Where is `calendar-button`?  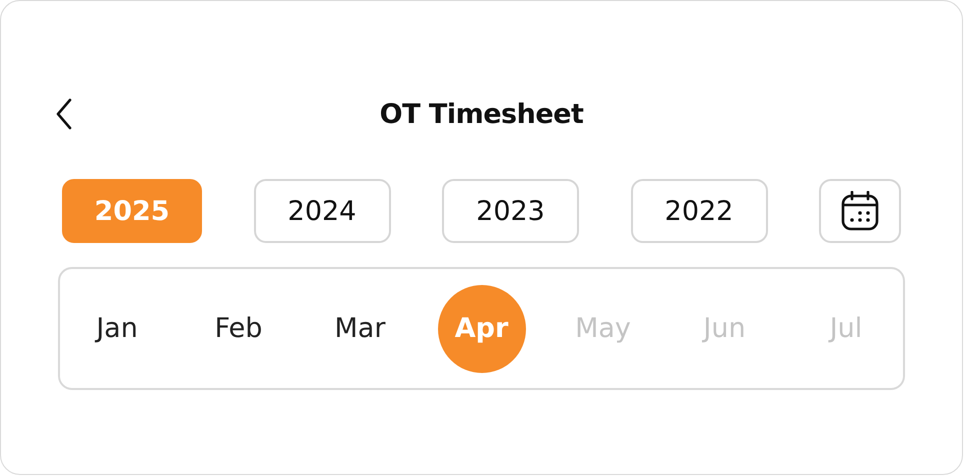
calendar-button is located at coordinates (860, 211).